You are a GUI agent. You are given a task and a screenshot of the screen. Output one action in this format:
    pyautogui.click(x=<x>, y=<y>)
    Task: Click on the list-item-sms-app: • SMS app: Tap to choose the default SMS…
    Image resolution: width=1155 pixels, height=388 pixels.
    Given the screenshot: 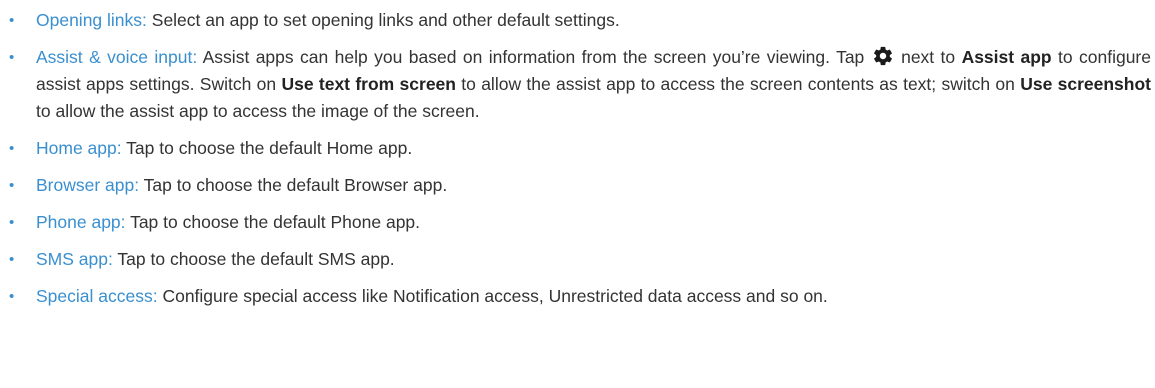 What is the action you would take?
    pyautogui.click(x=577, y=259)
    